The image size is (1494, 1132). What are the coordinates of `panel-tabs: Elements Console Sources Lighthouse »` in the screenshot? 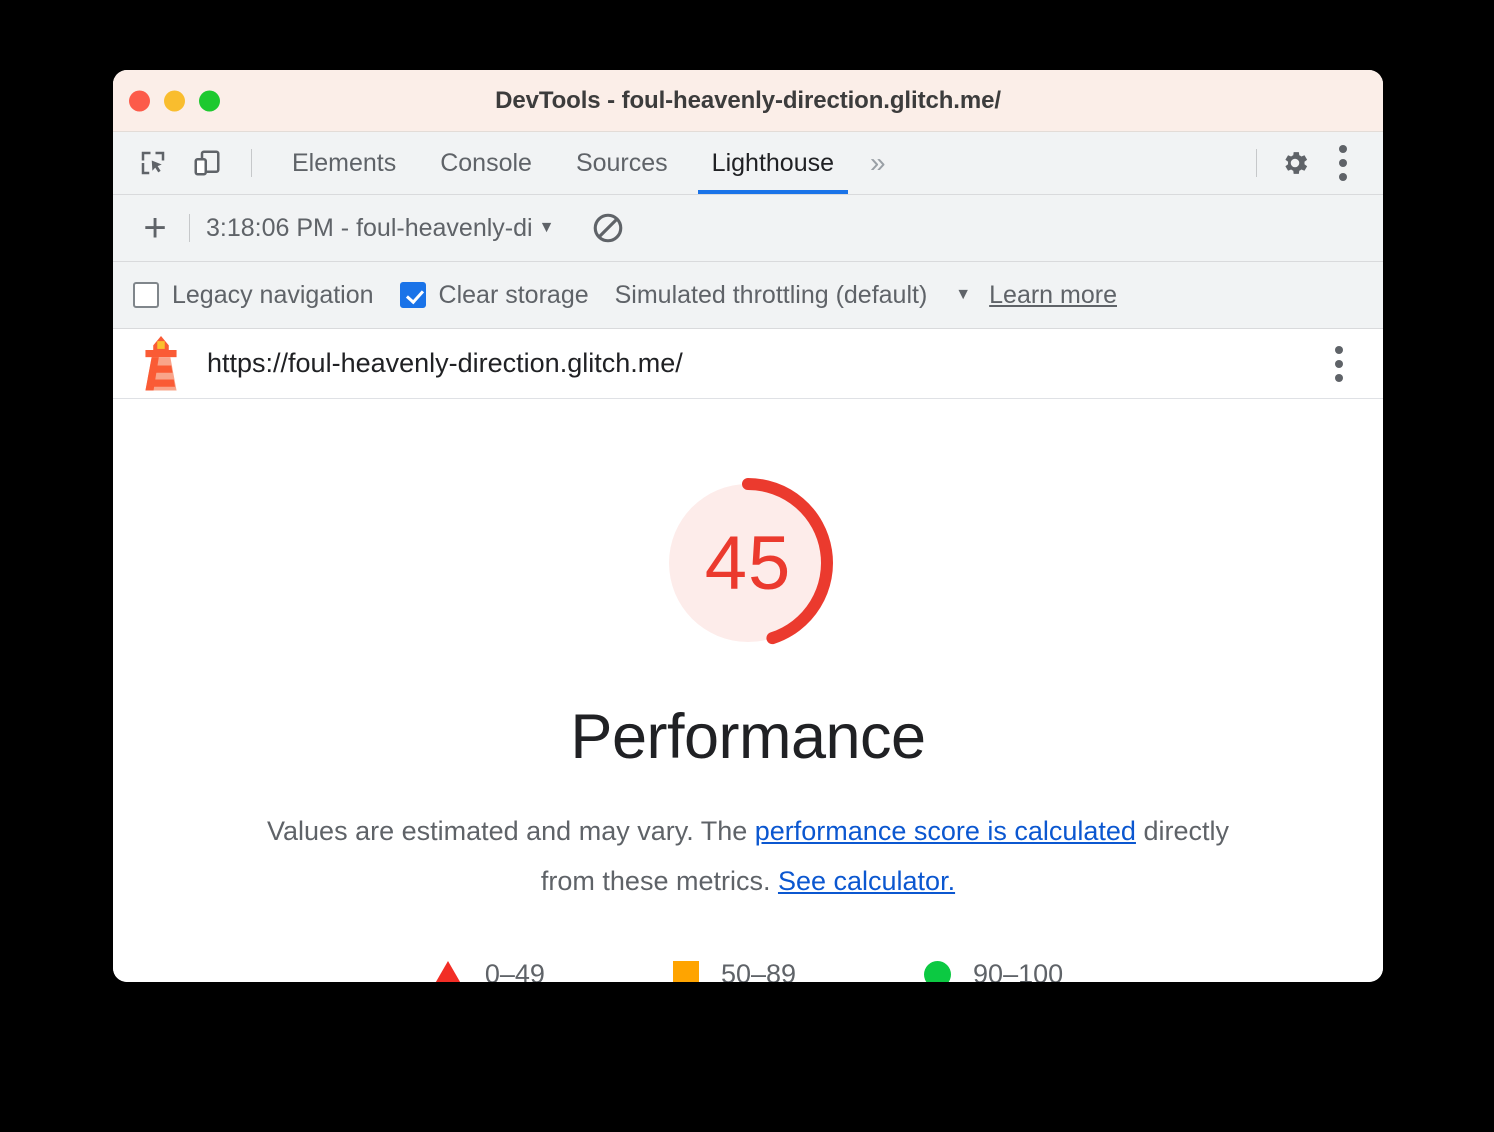 It's located at (585, 163).